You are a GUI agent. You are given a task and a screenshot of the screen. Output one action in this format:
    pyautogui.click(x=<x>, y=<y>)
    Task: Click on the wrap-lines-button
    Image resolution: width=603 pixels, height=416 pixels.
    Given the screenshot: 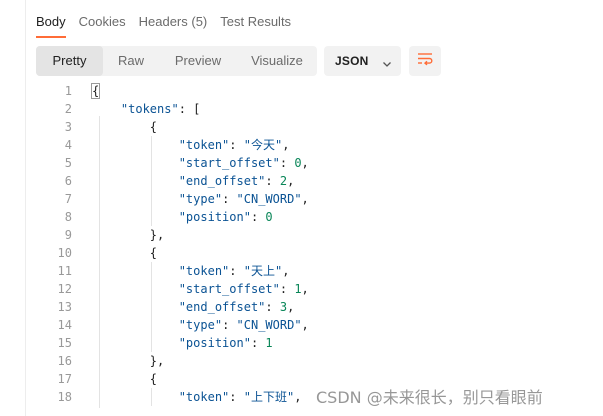 What is the action you would take?
    pyautogui.click(x=425, y=61)
    